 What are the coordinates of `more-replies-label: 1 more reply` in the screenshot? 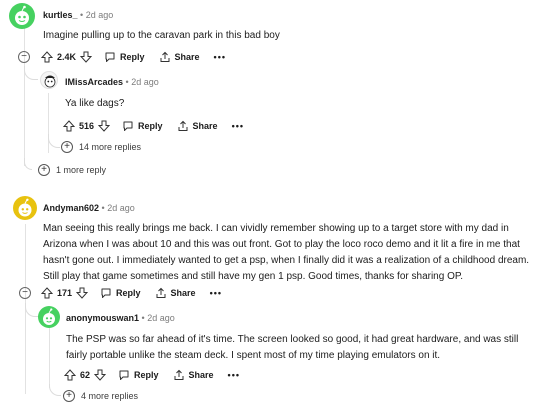 It's located at (81, 170).